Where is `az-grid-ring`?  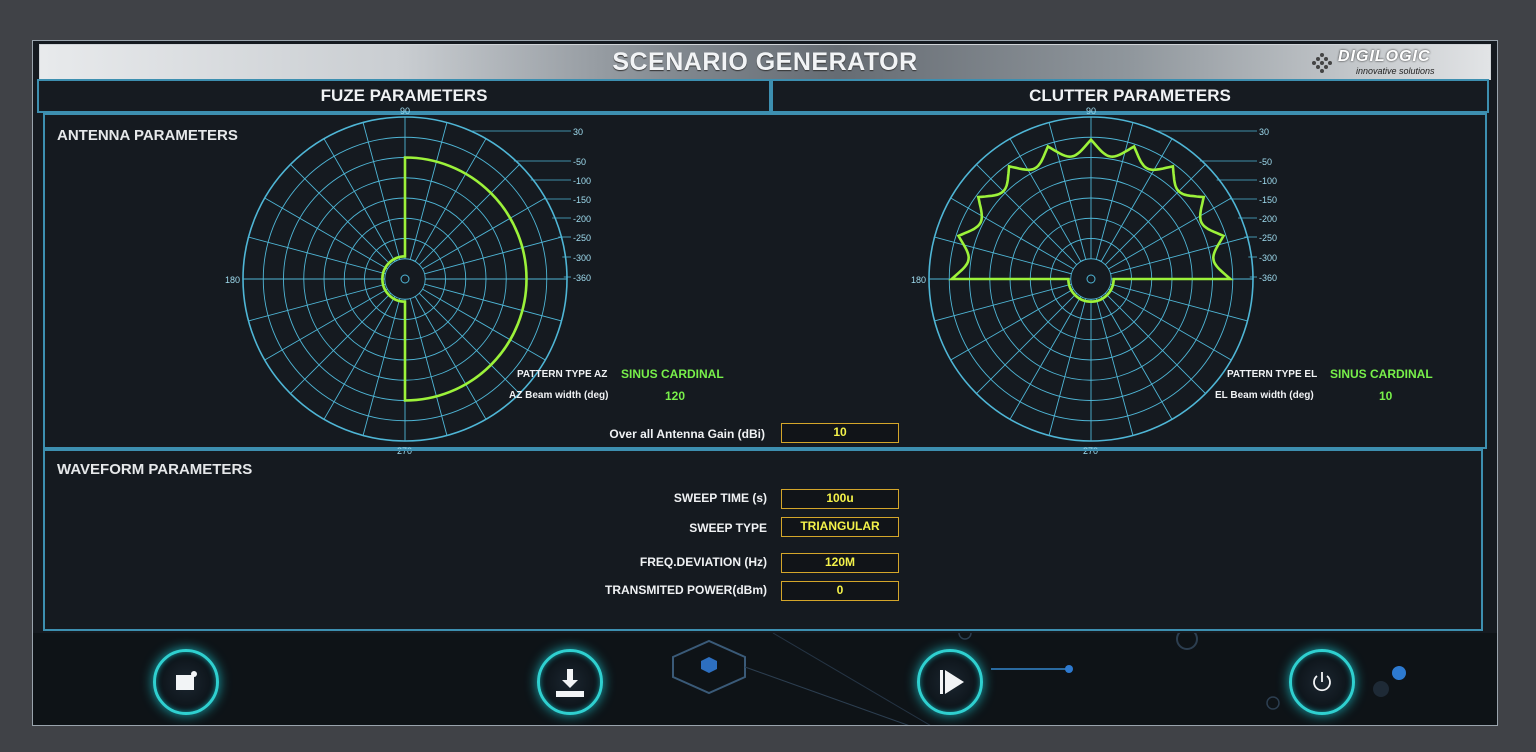 az-grid-ring is located at coordinates (405, 279).